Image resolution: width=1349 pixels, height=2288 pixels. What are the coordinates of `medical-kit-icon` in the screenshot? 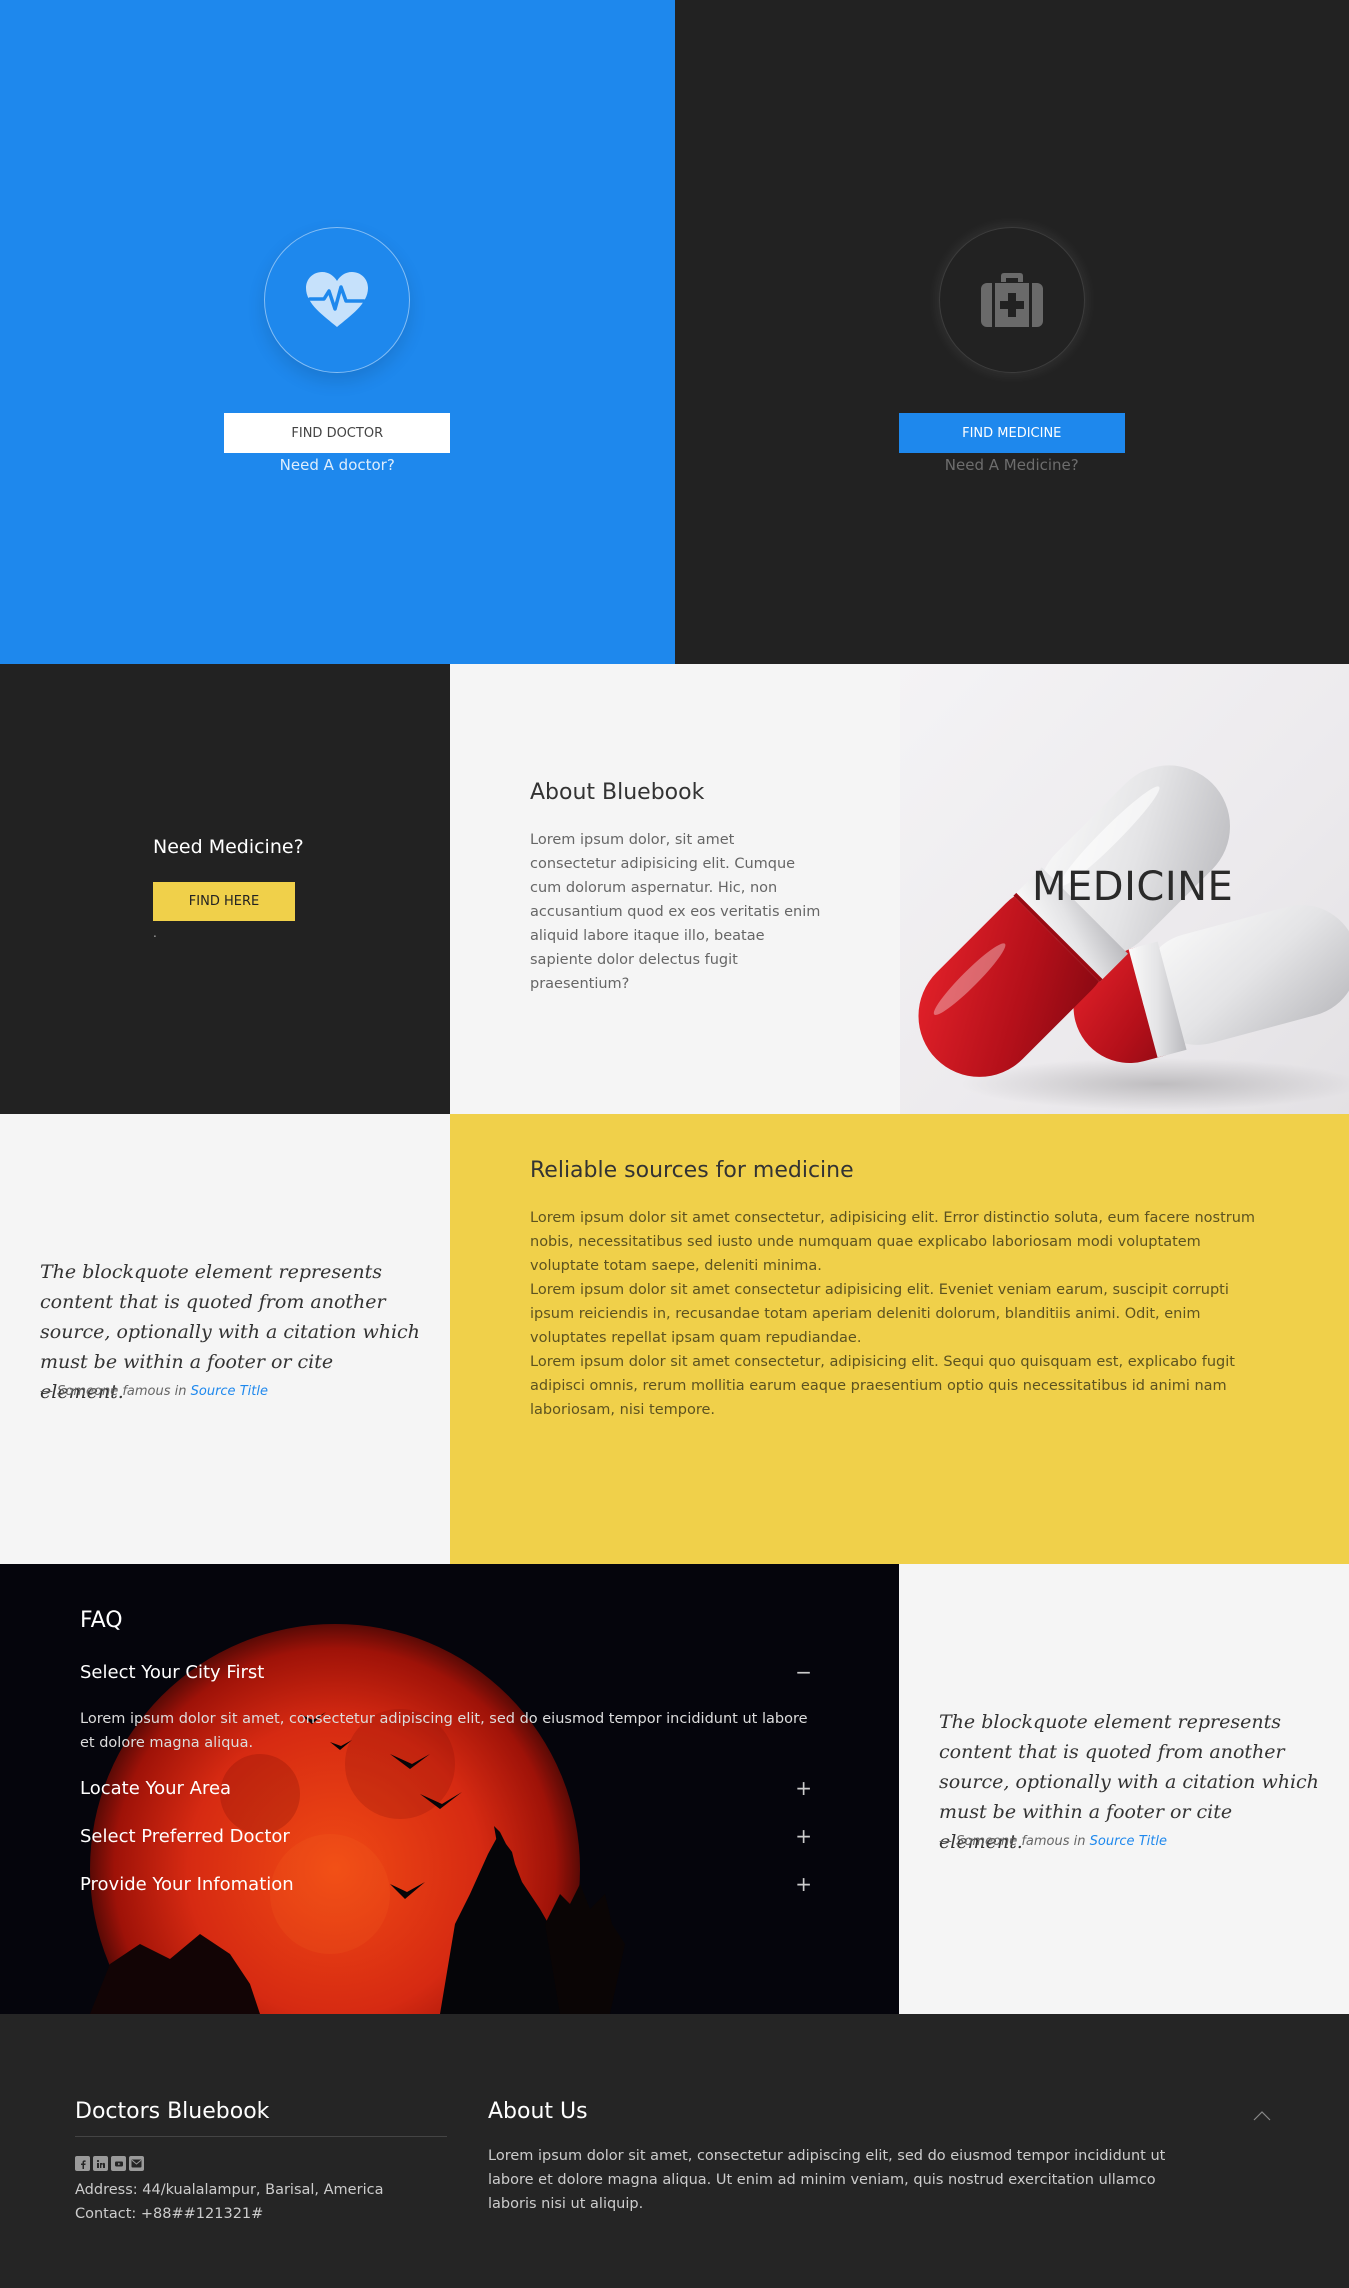 It's located at (1011, 300).